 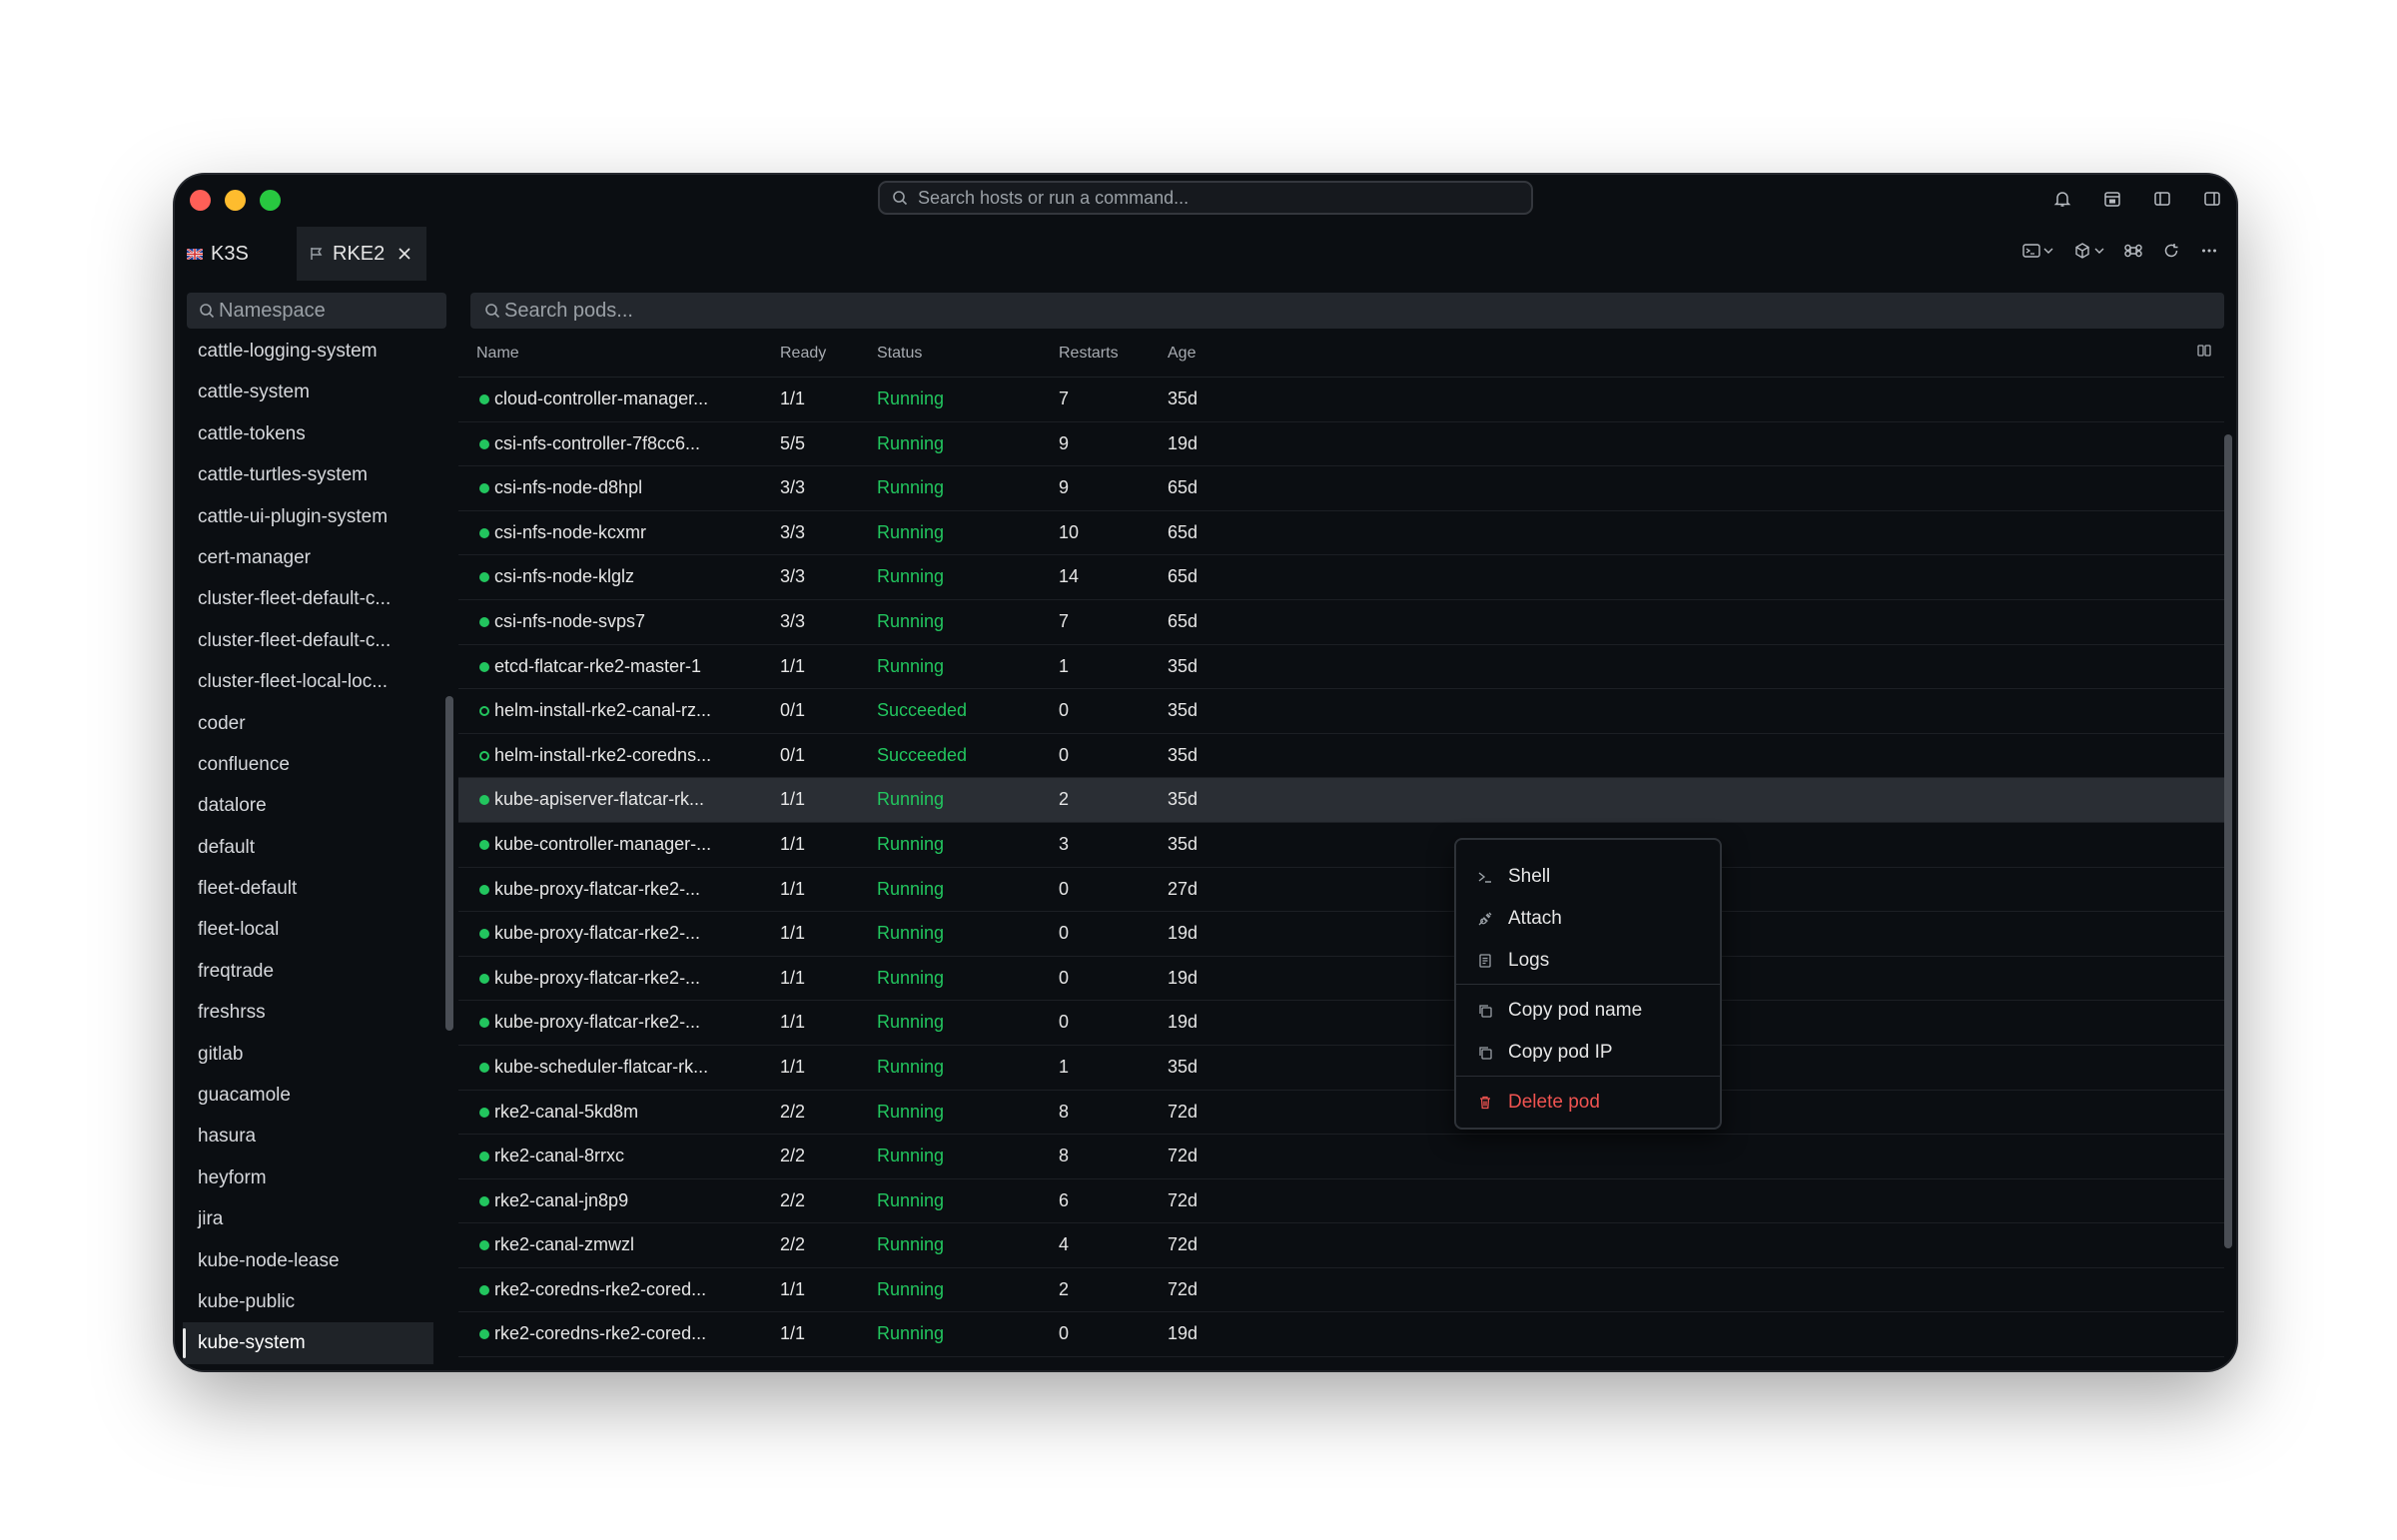 I want to click on pod-age-cell: 35d, so click(x=1183, y=1066).